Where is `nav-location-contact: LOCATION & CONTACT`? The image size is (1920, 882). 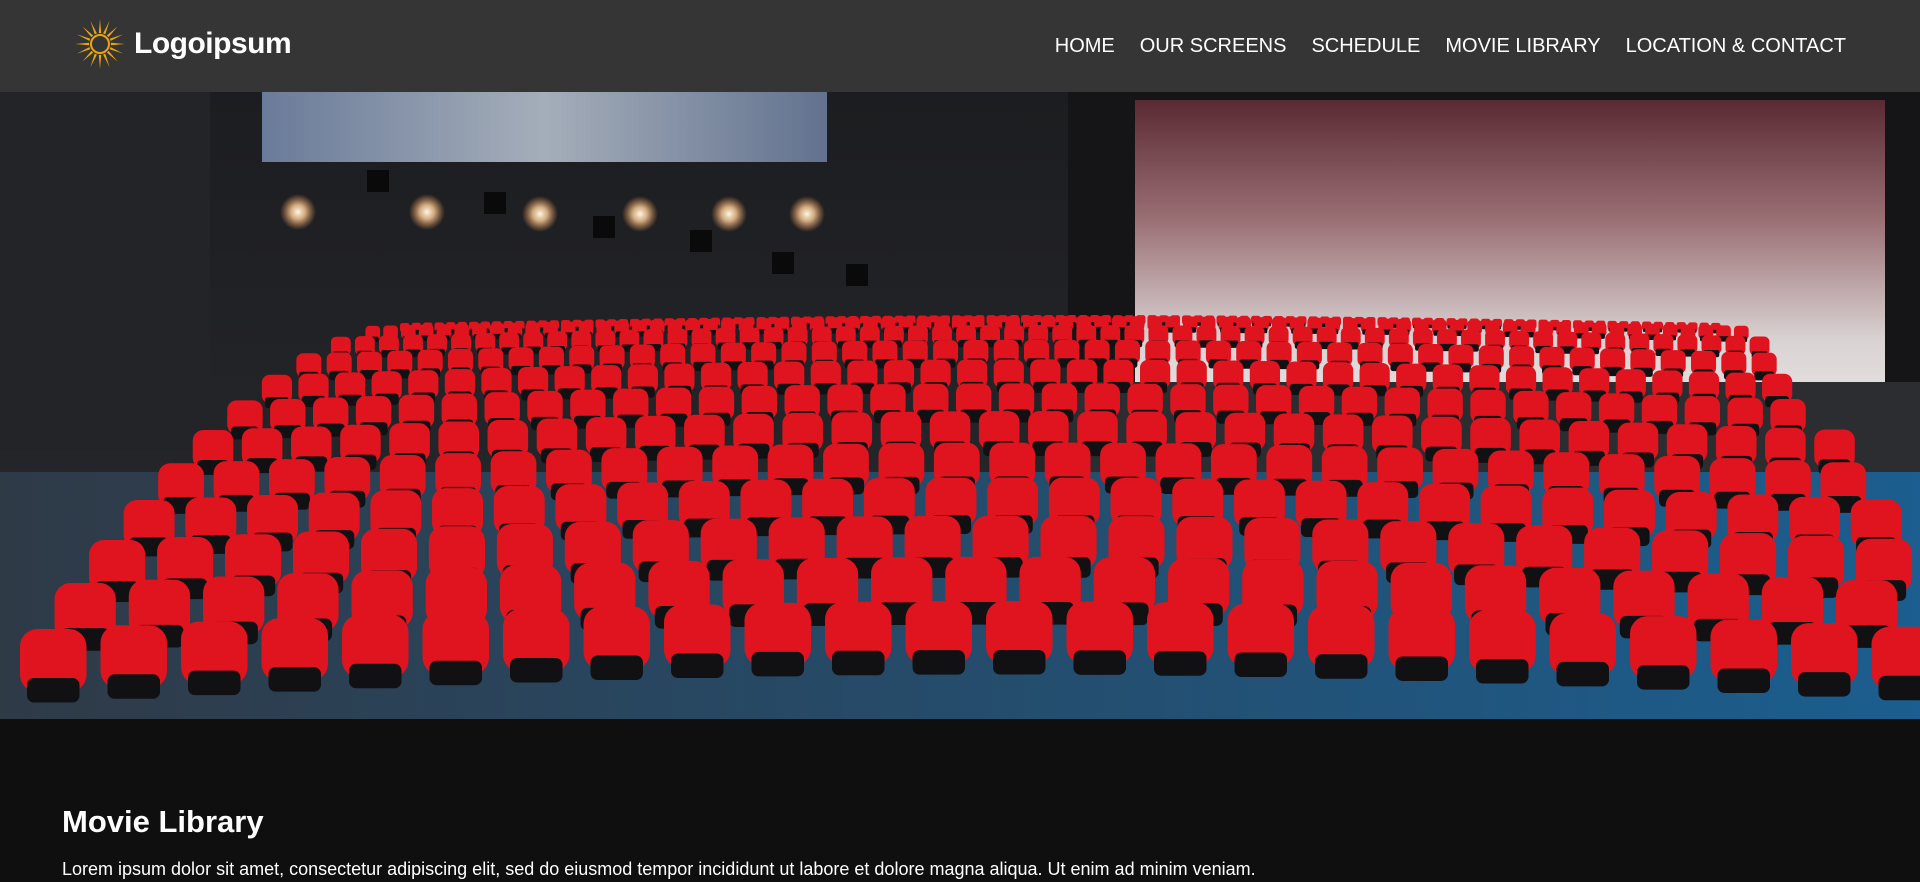 nav-location-contact: LOCATION & CONTACT is located at coordinates (1736, 46).